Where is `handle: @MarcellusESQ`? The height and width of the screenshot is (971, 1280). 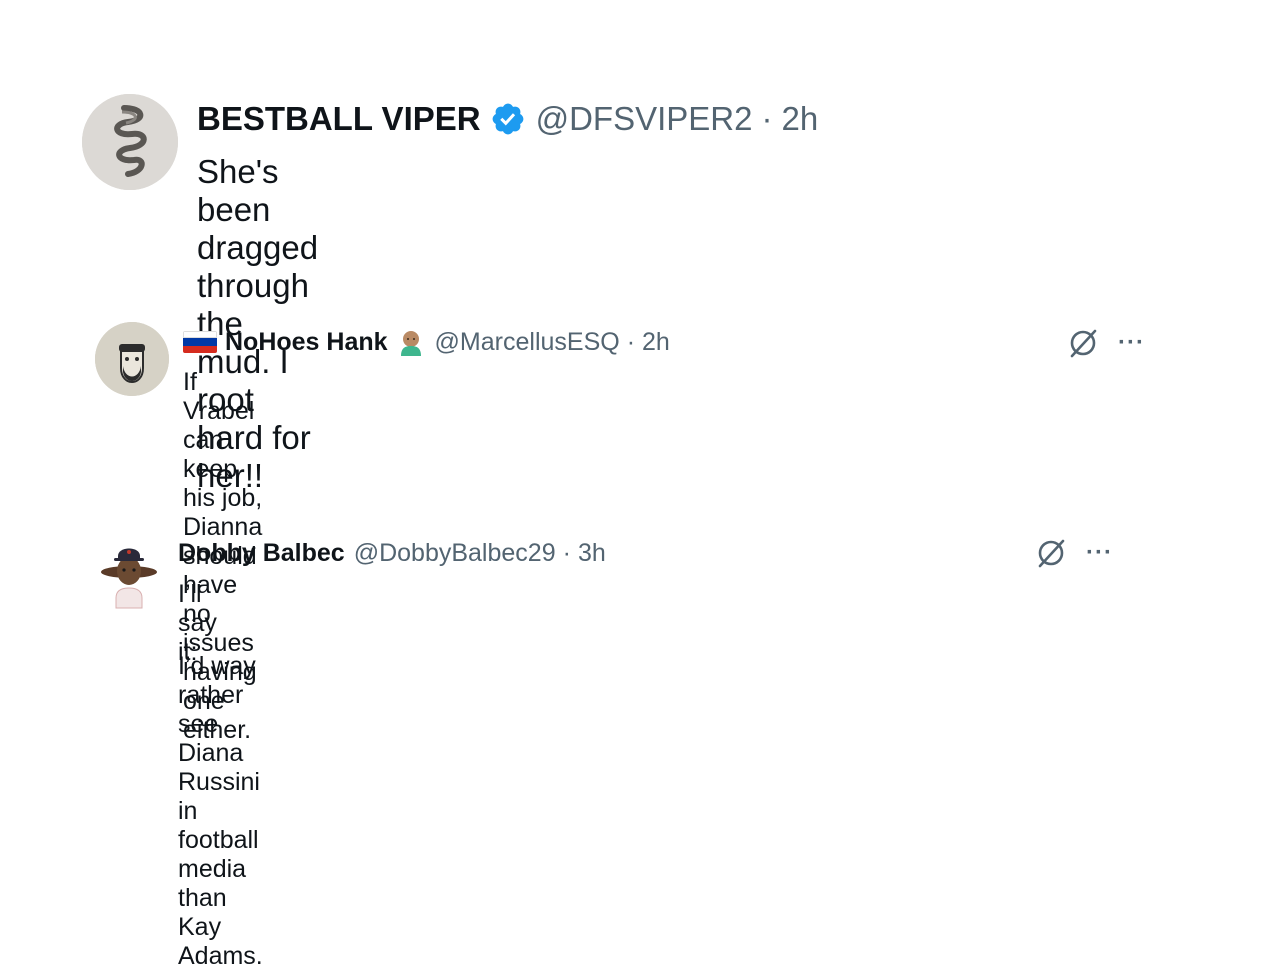 handle: @MarcellusESQ is located at coordinates (527, 342).